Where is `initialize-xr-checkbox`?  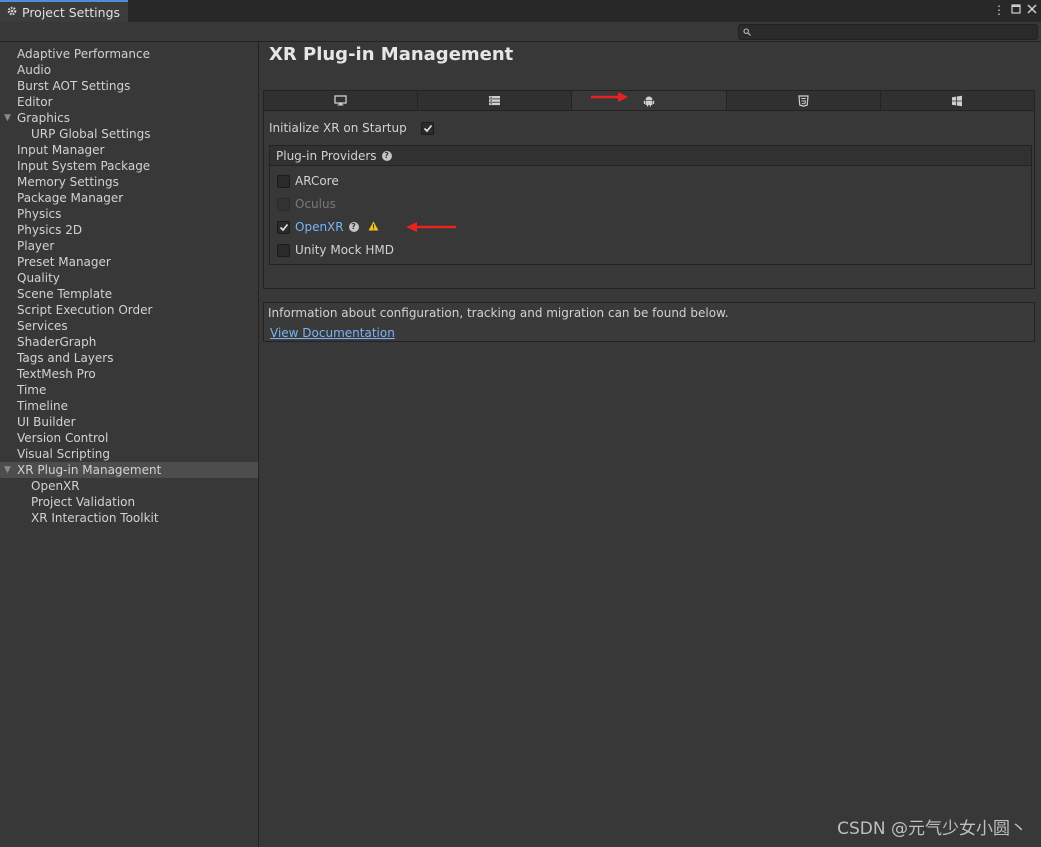
initialize-xr-checkbox is located at coordinates (427, 128).